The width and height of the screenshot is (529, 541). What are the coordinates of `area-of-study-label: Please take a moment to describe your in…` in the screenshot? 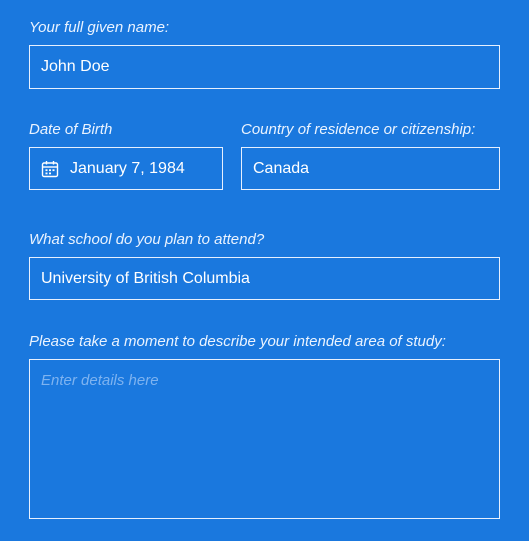 It's located at (237, 341).